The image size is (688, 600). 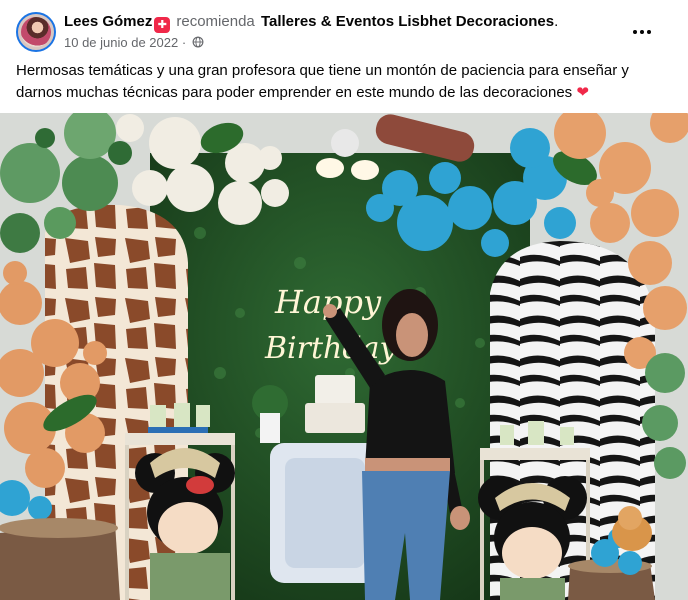 What do you see at coordinates (121, 42) in the screenshot?
I see `post-date: 10 de junio de 2022` at bounding box center [121, 42].